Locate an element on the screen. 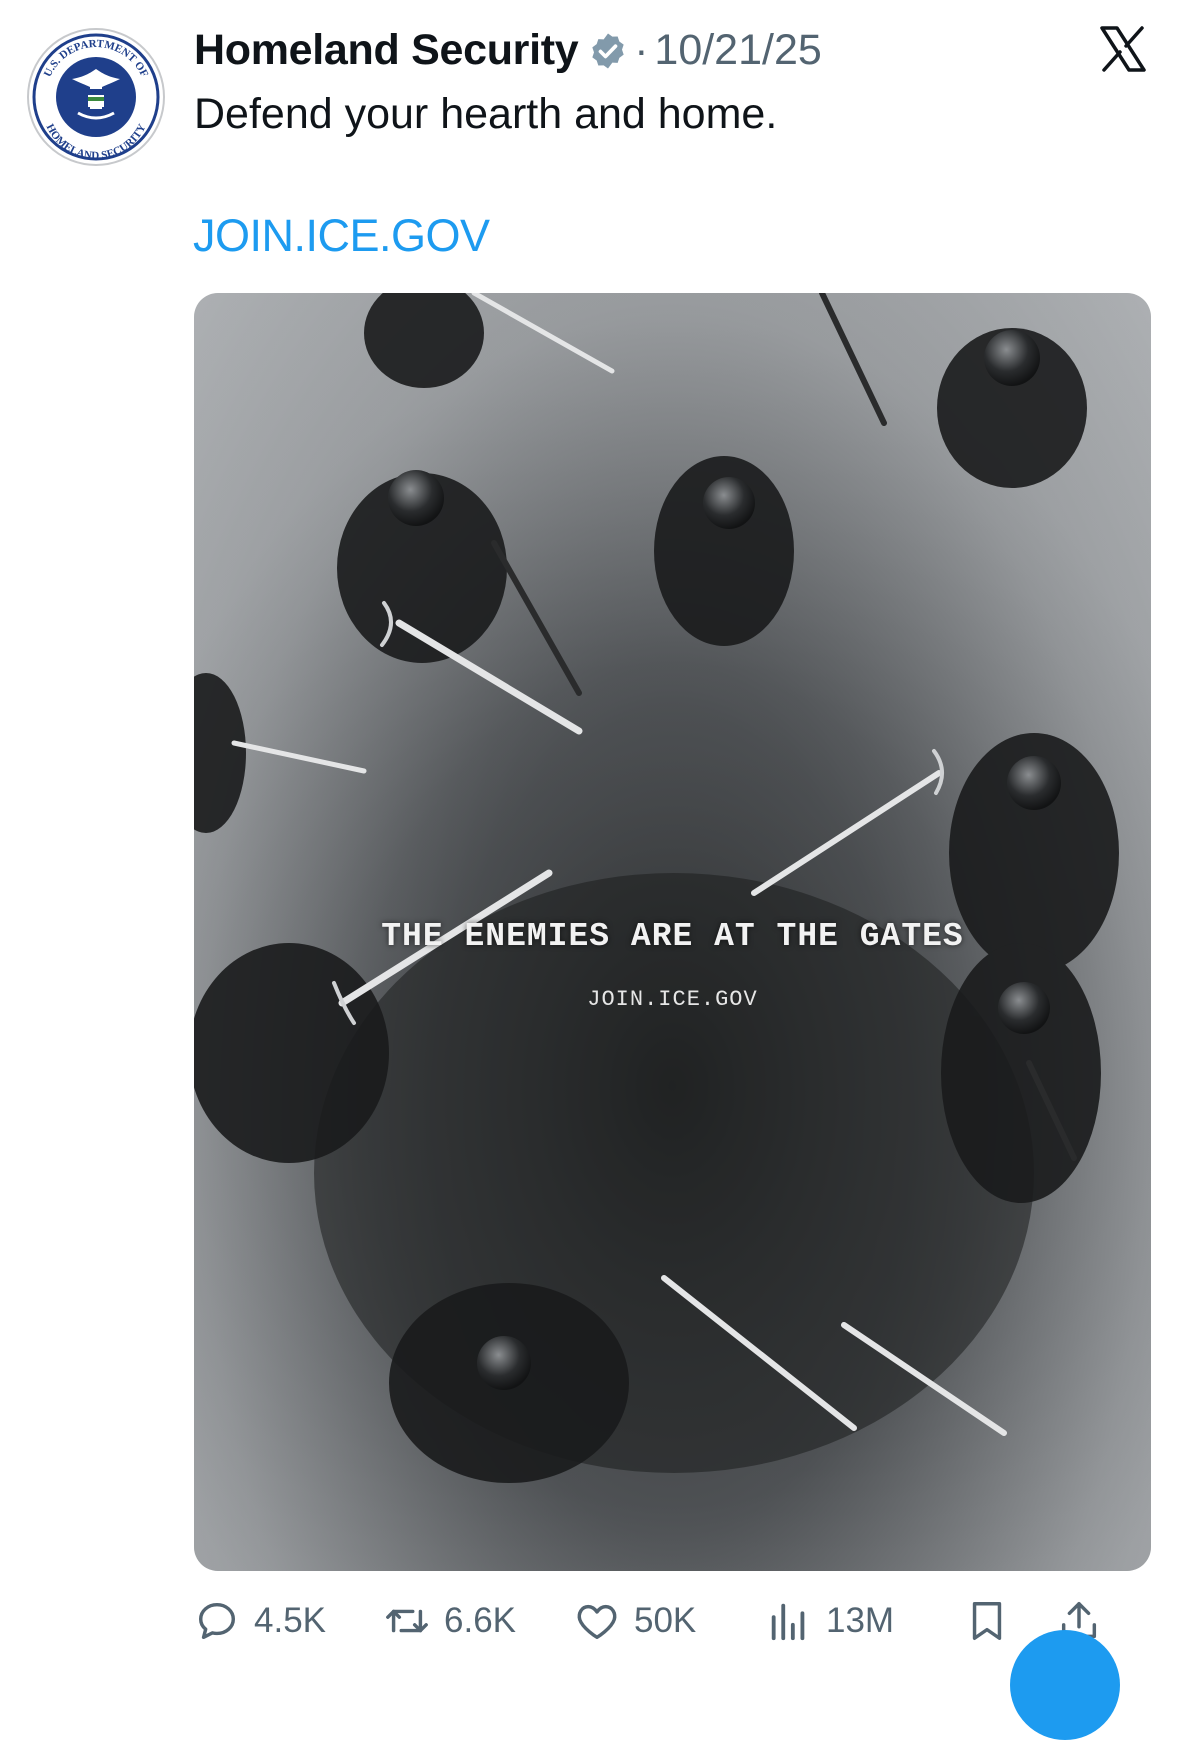 Image resolution: width=1179 pixels, height=1740 pixels. tweet-link: JOIN.ICE.GOV is located at coordinates (341, 236).